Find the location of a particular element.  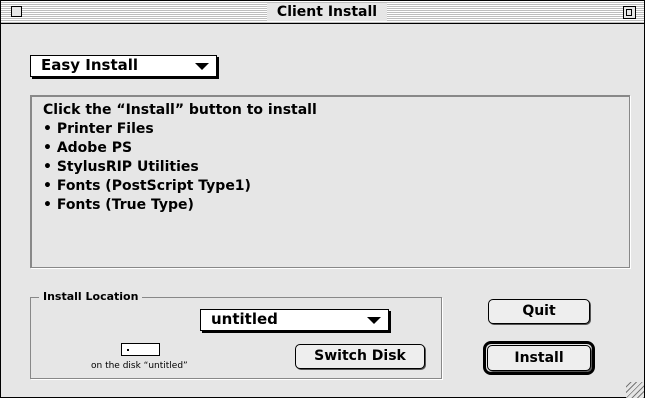

title-bar: Client Install is located at coordinates (322, 12).